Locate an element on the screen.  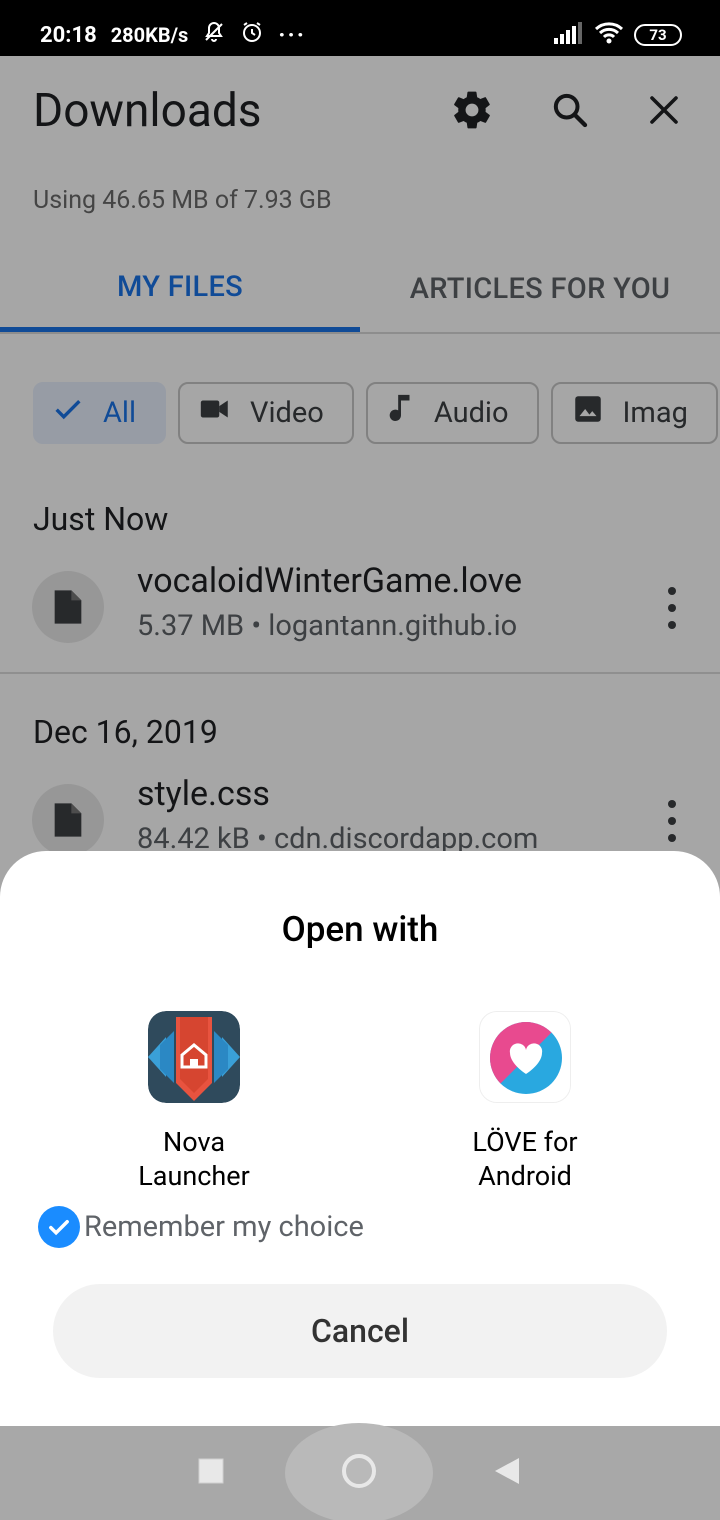
back-button is located at coordinates (507, 1473).